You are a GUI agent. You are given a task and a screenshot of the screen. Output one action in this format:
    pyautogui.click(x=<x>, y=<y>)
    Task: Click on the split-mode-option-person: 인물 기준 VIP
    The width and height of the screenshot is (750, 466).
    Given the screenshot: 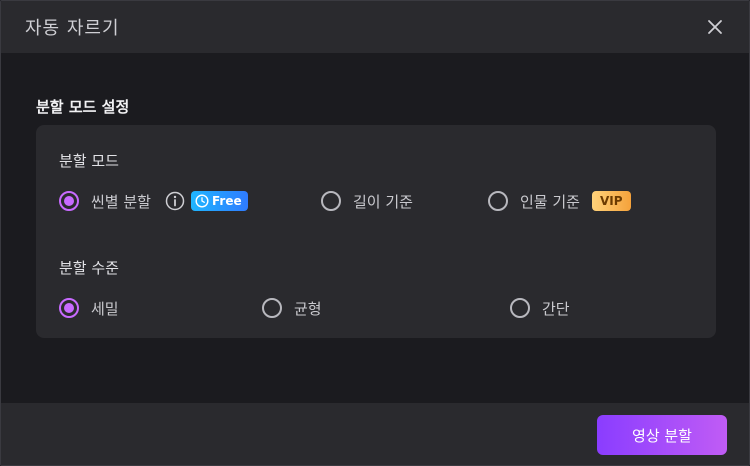 What is the action you would take?
    pyautogui.click(x=559, y=201)
    